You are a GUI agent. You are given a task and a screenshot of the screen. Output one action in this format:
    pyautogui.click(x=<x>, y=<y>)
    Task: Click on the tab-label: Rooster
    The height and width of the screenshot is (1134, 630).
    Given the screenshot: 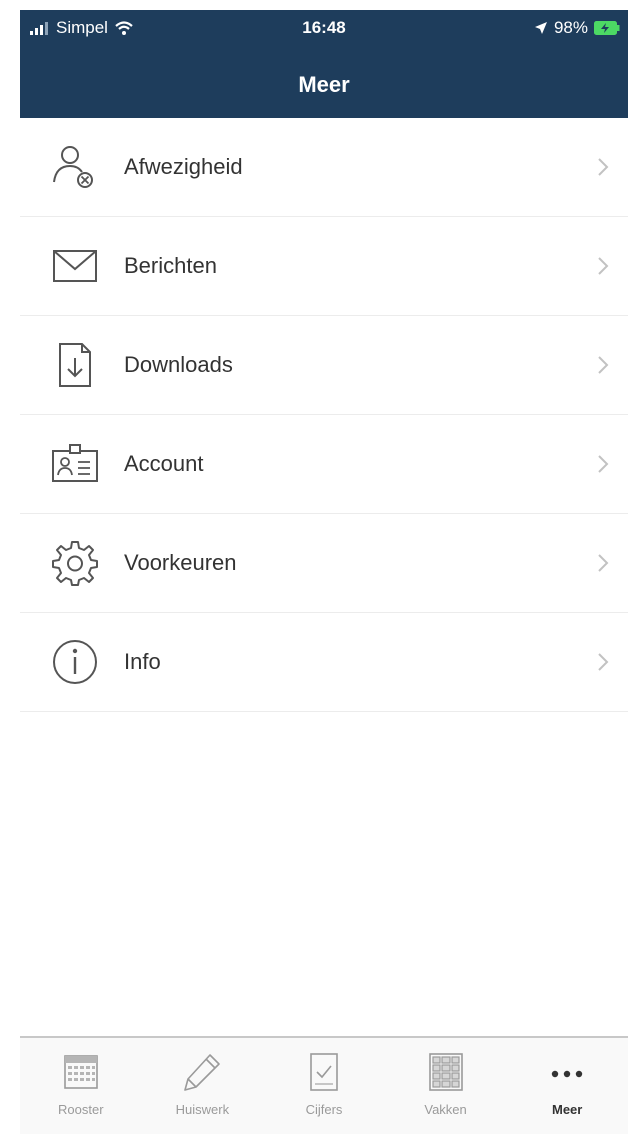 What is the action you would take?
    pyautogui.click(x=81, y=1109)
    